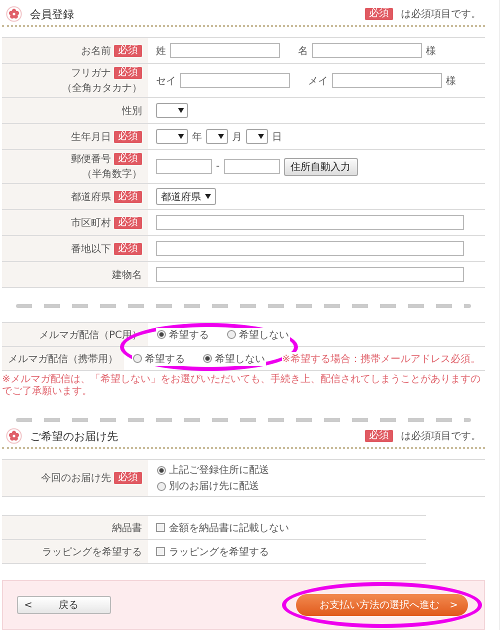  What do you see at coordinates (219, 552) in the screenshot?
I see `checkbox-label: ラッピングを希望する` at bounding box center [219, 552].